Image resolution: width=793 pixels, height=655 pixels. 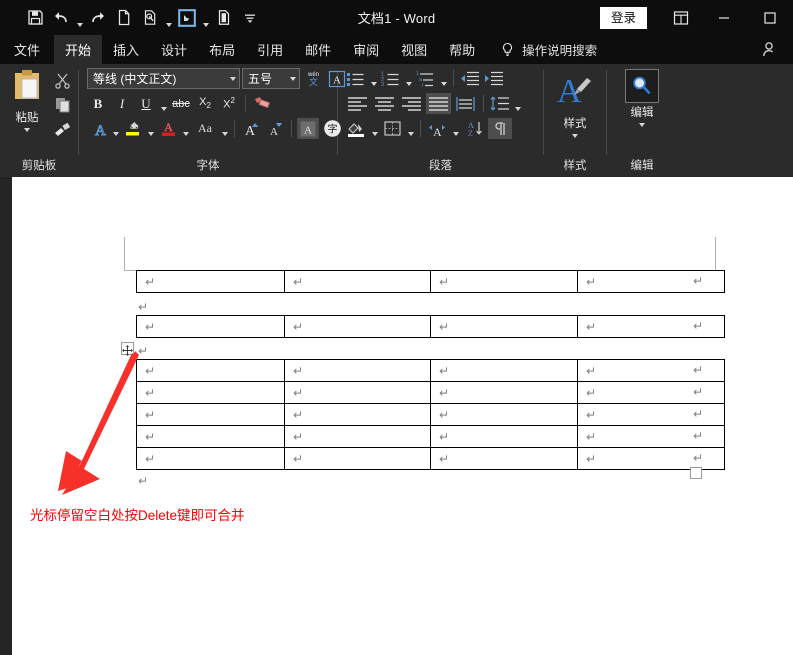 What do you see at coordinates (150, 128) in the screenshot?
I see `highlight-dropdown-icon` at bounding box center [150, 128].